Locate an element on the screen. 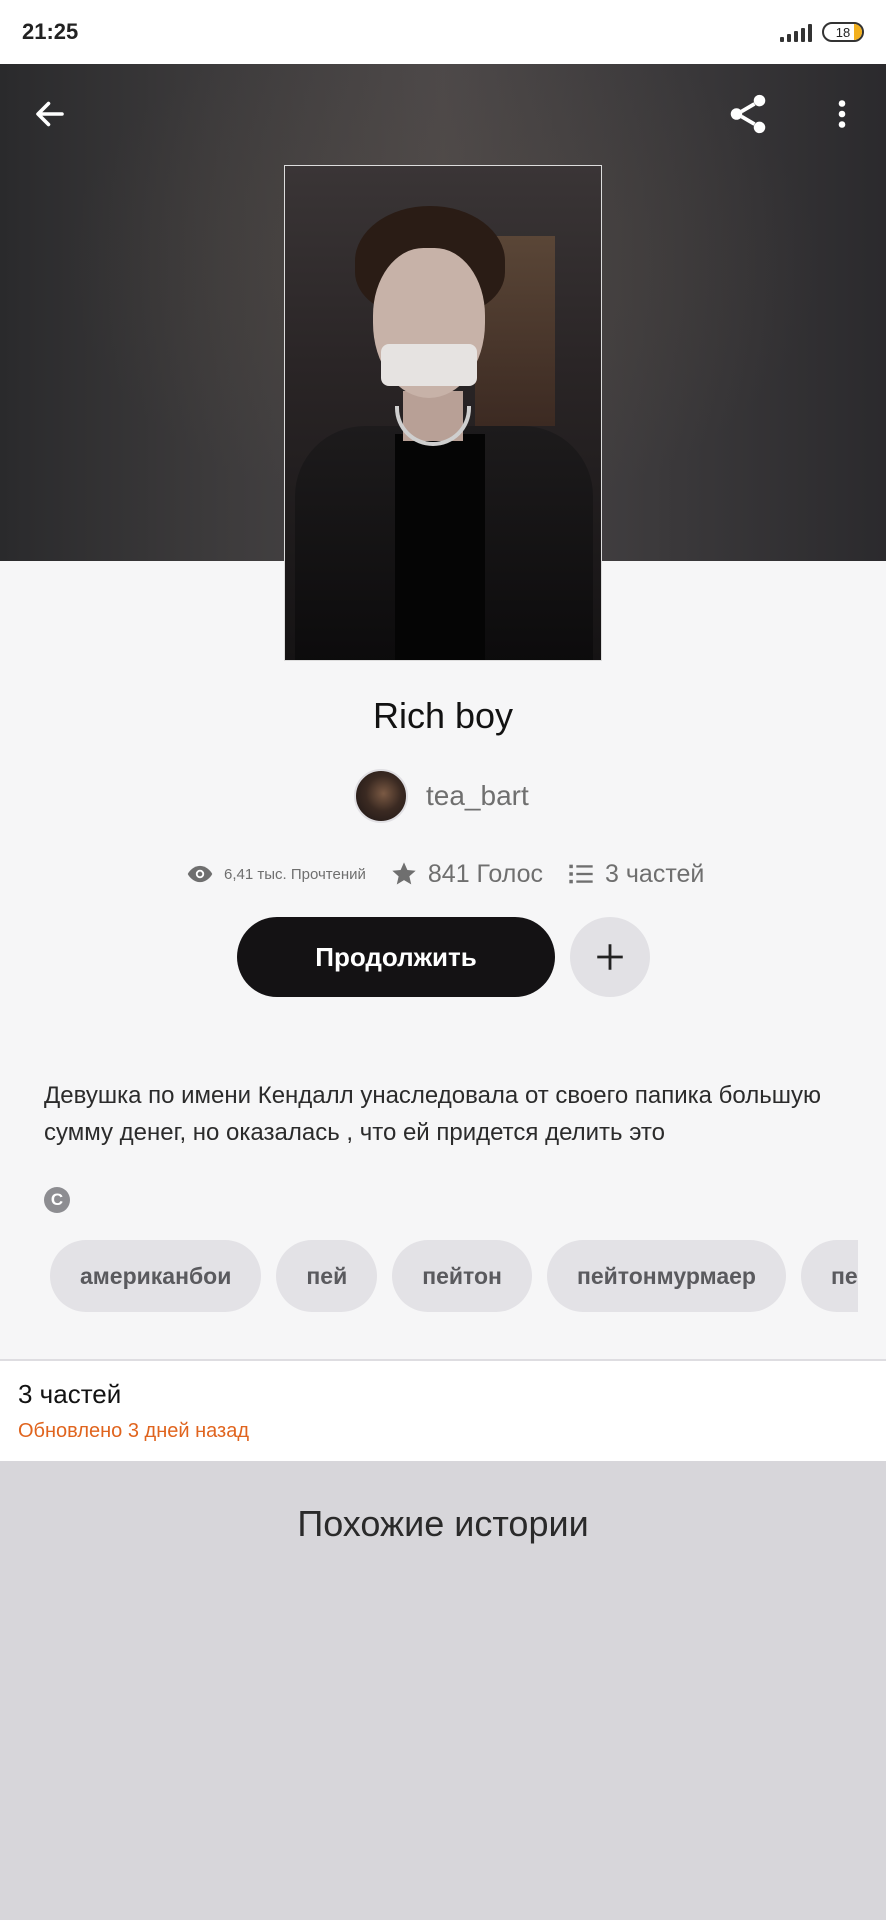 The width and height of the screenshot is (886, 1920). story-stats: 6,41 тыс. Прочтений 841 Голос 3 частей is located at coordinates (445, 874).